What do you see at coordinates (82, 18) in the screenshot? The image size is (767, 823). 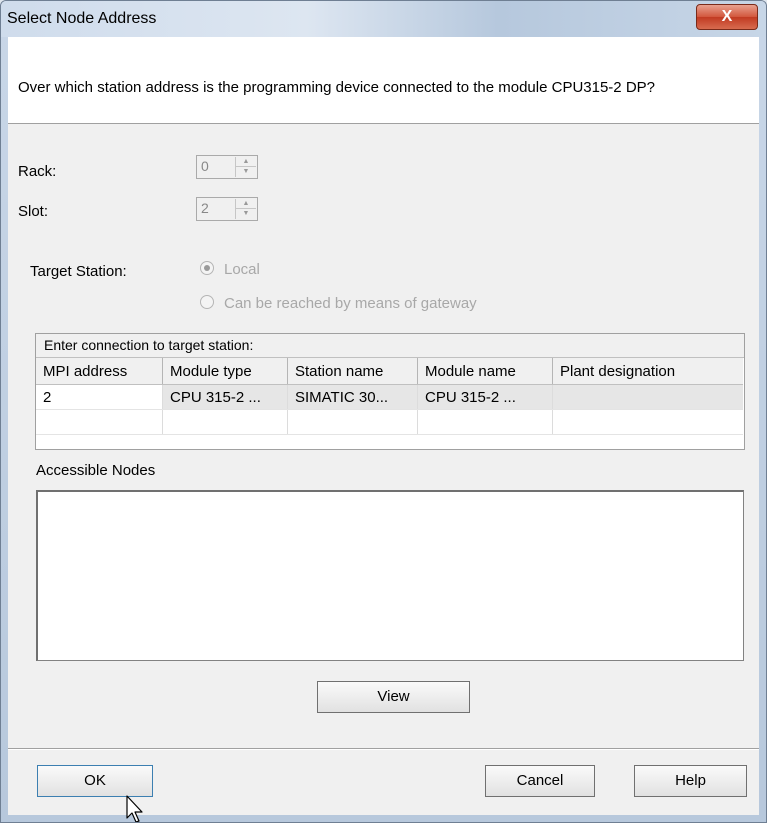 I see `window-title: Select Node Address` at bounding box center [82, 18].